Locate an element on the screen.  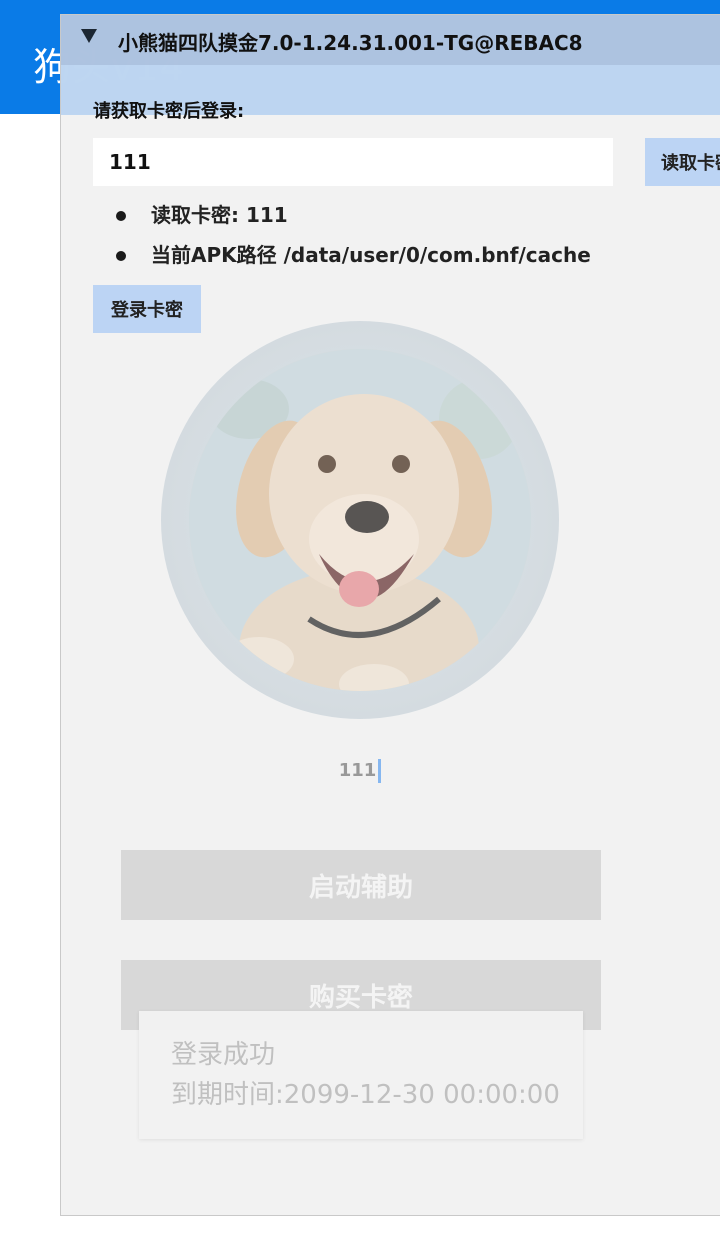
dog-avatar-image is located at coordinates (360, 520).